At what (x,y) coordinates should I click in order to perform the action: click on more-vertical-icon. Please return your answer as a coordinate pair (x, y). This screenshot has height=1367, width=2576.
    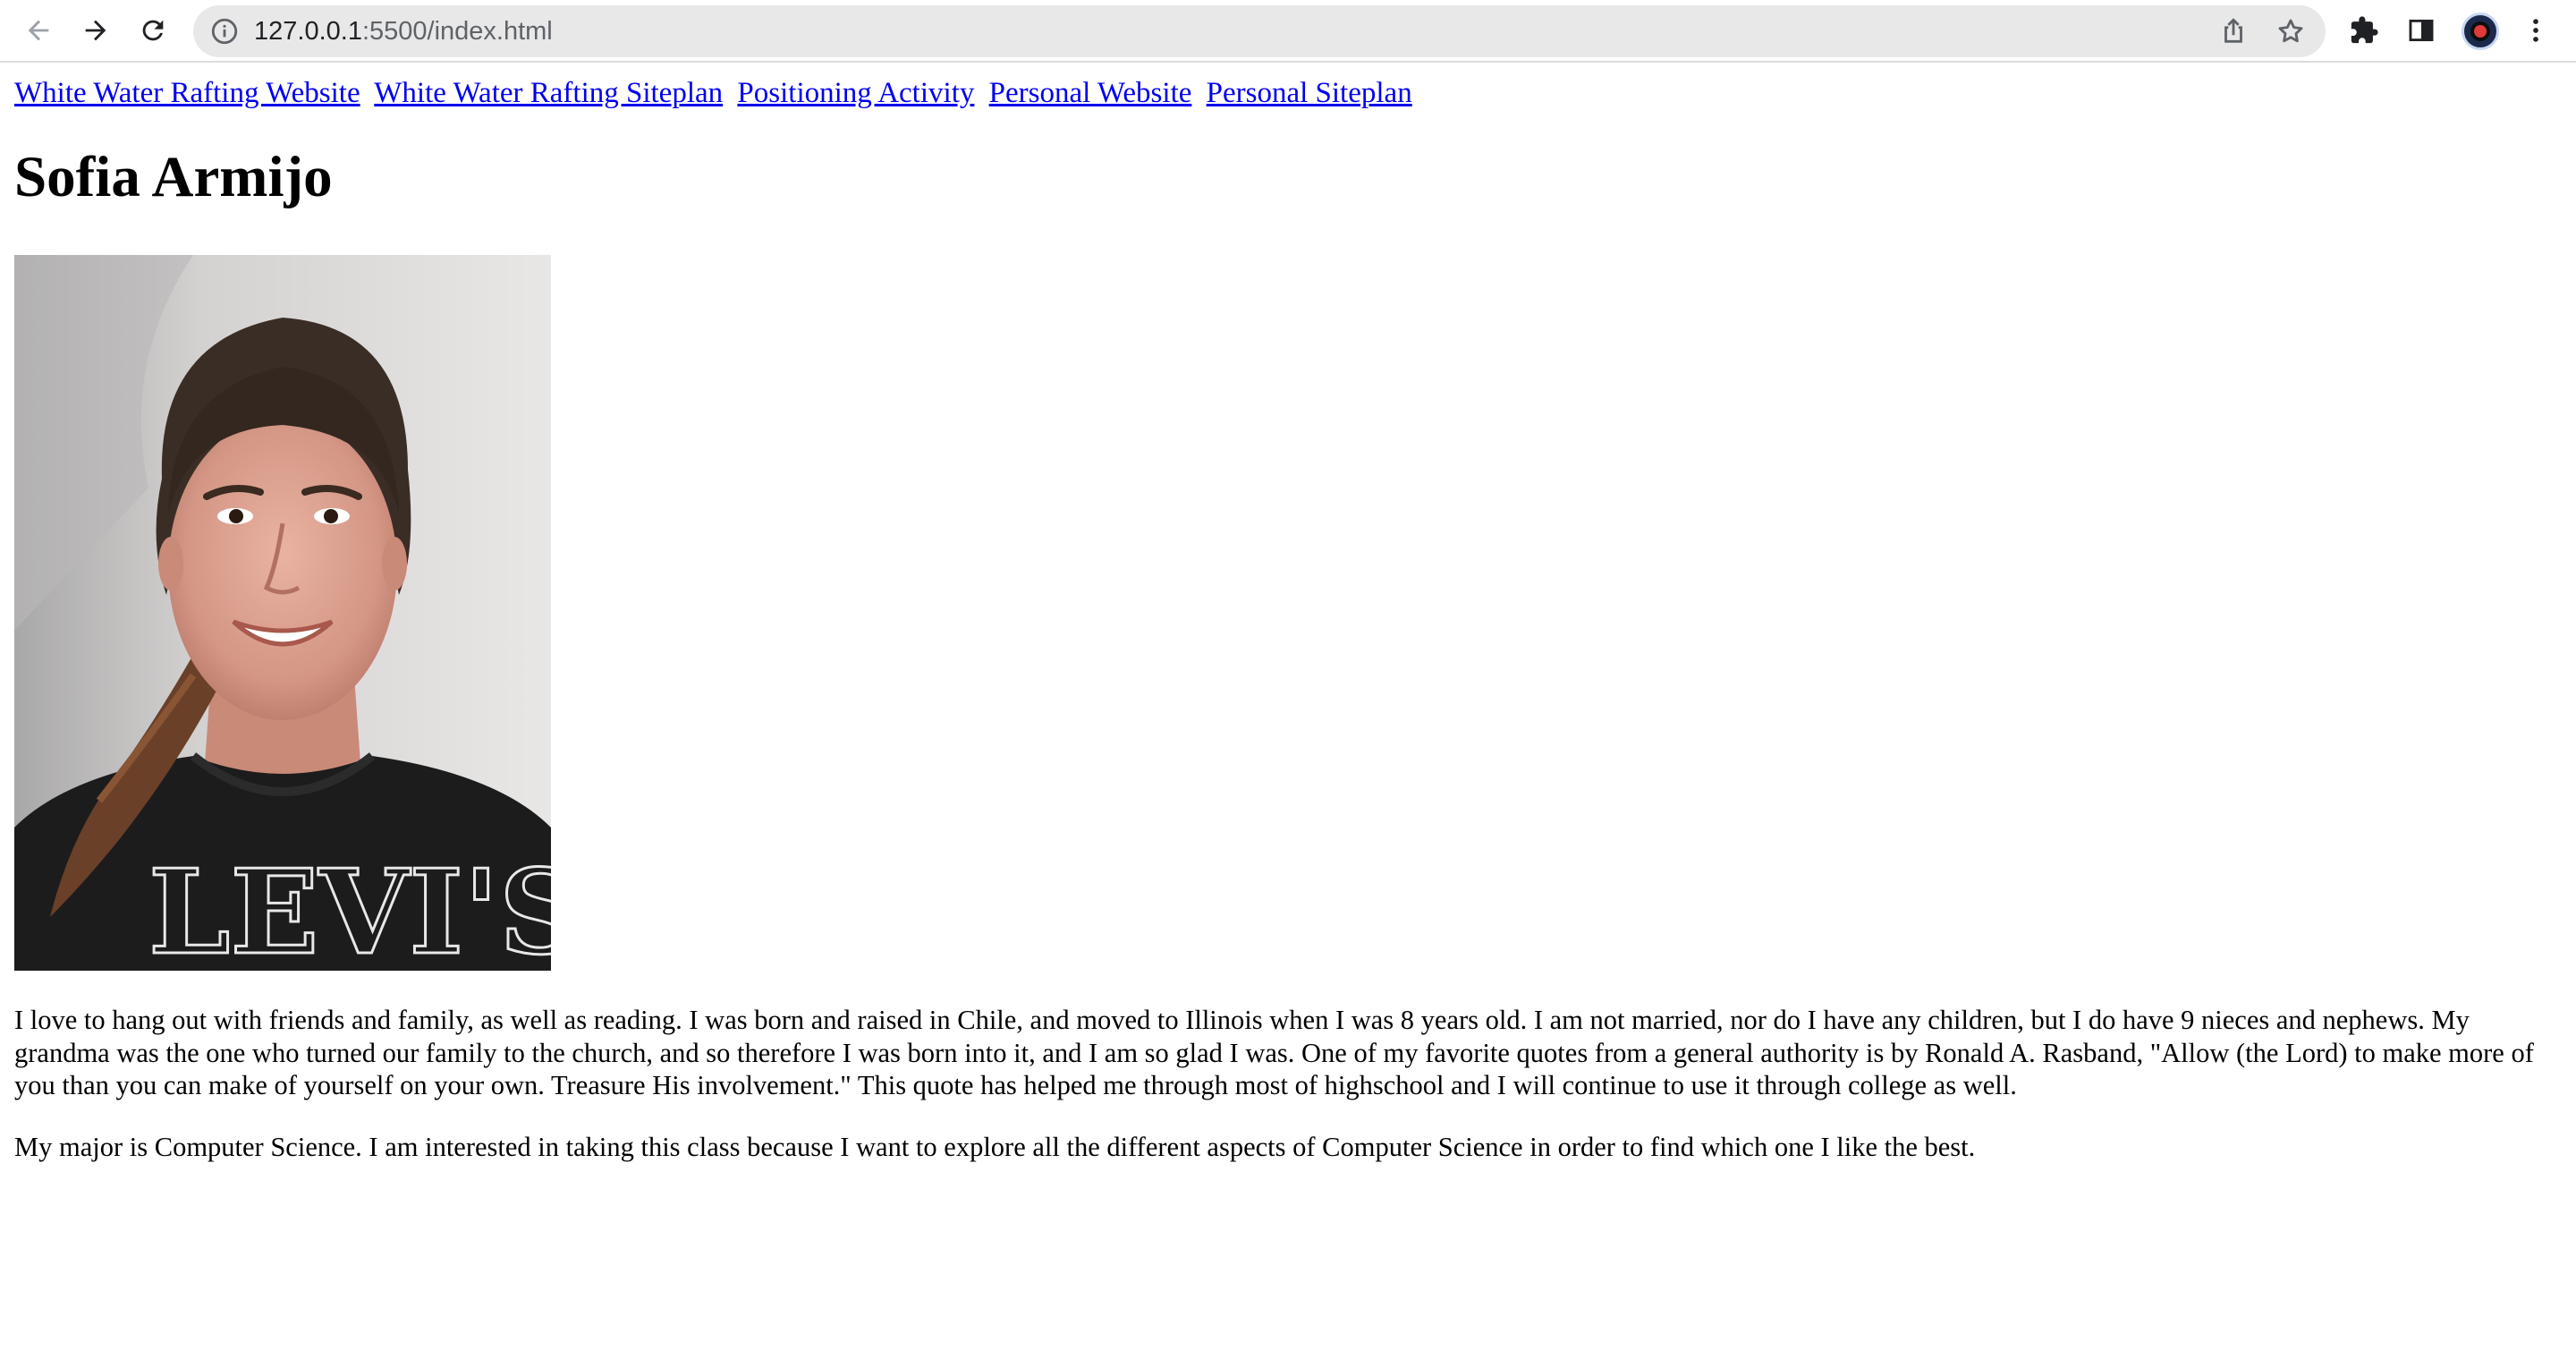
    Looking at the image, I should click on (2535, 30).